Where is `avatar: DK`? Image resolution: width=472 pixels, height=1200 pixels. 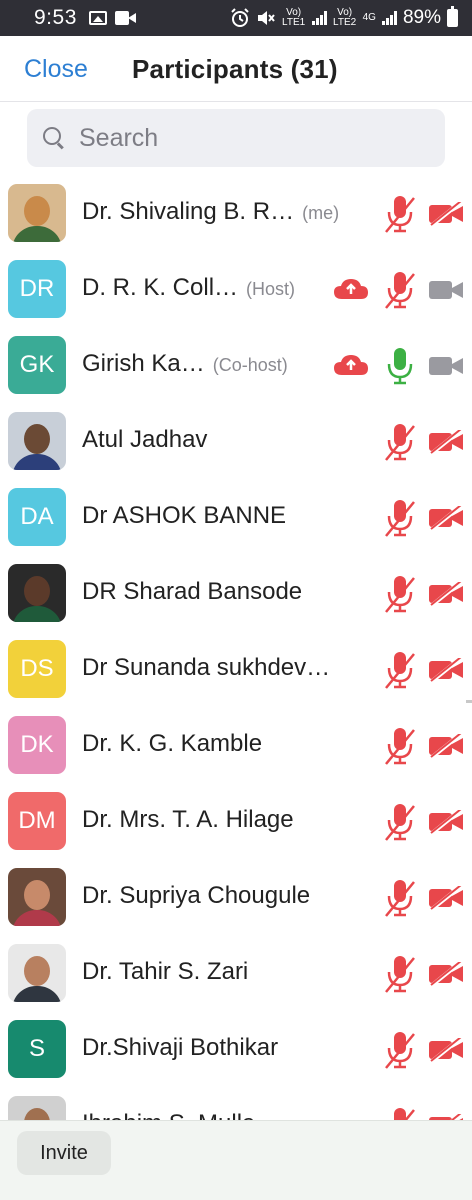
avatar: DK is located at coordinates (37, 745).